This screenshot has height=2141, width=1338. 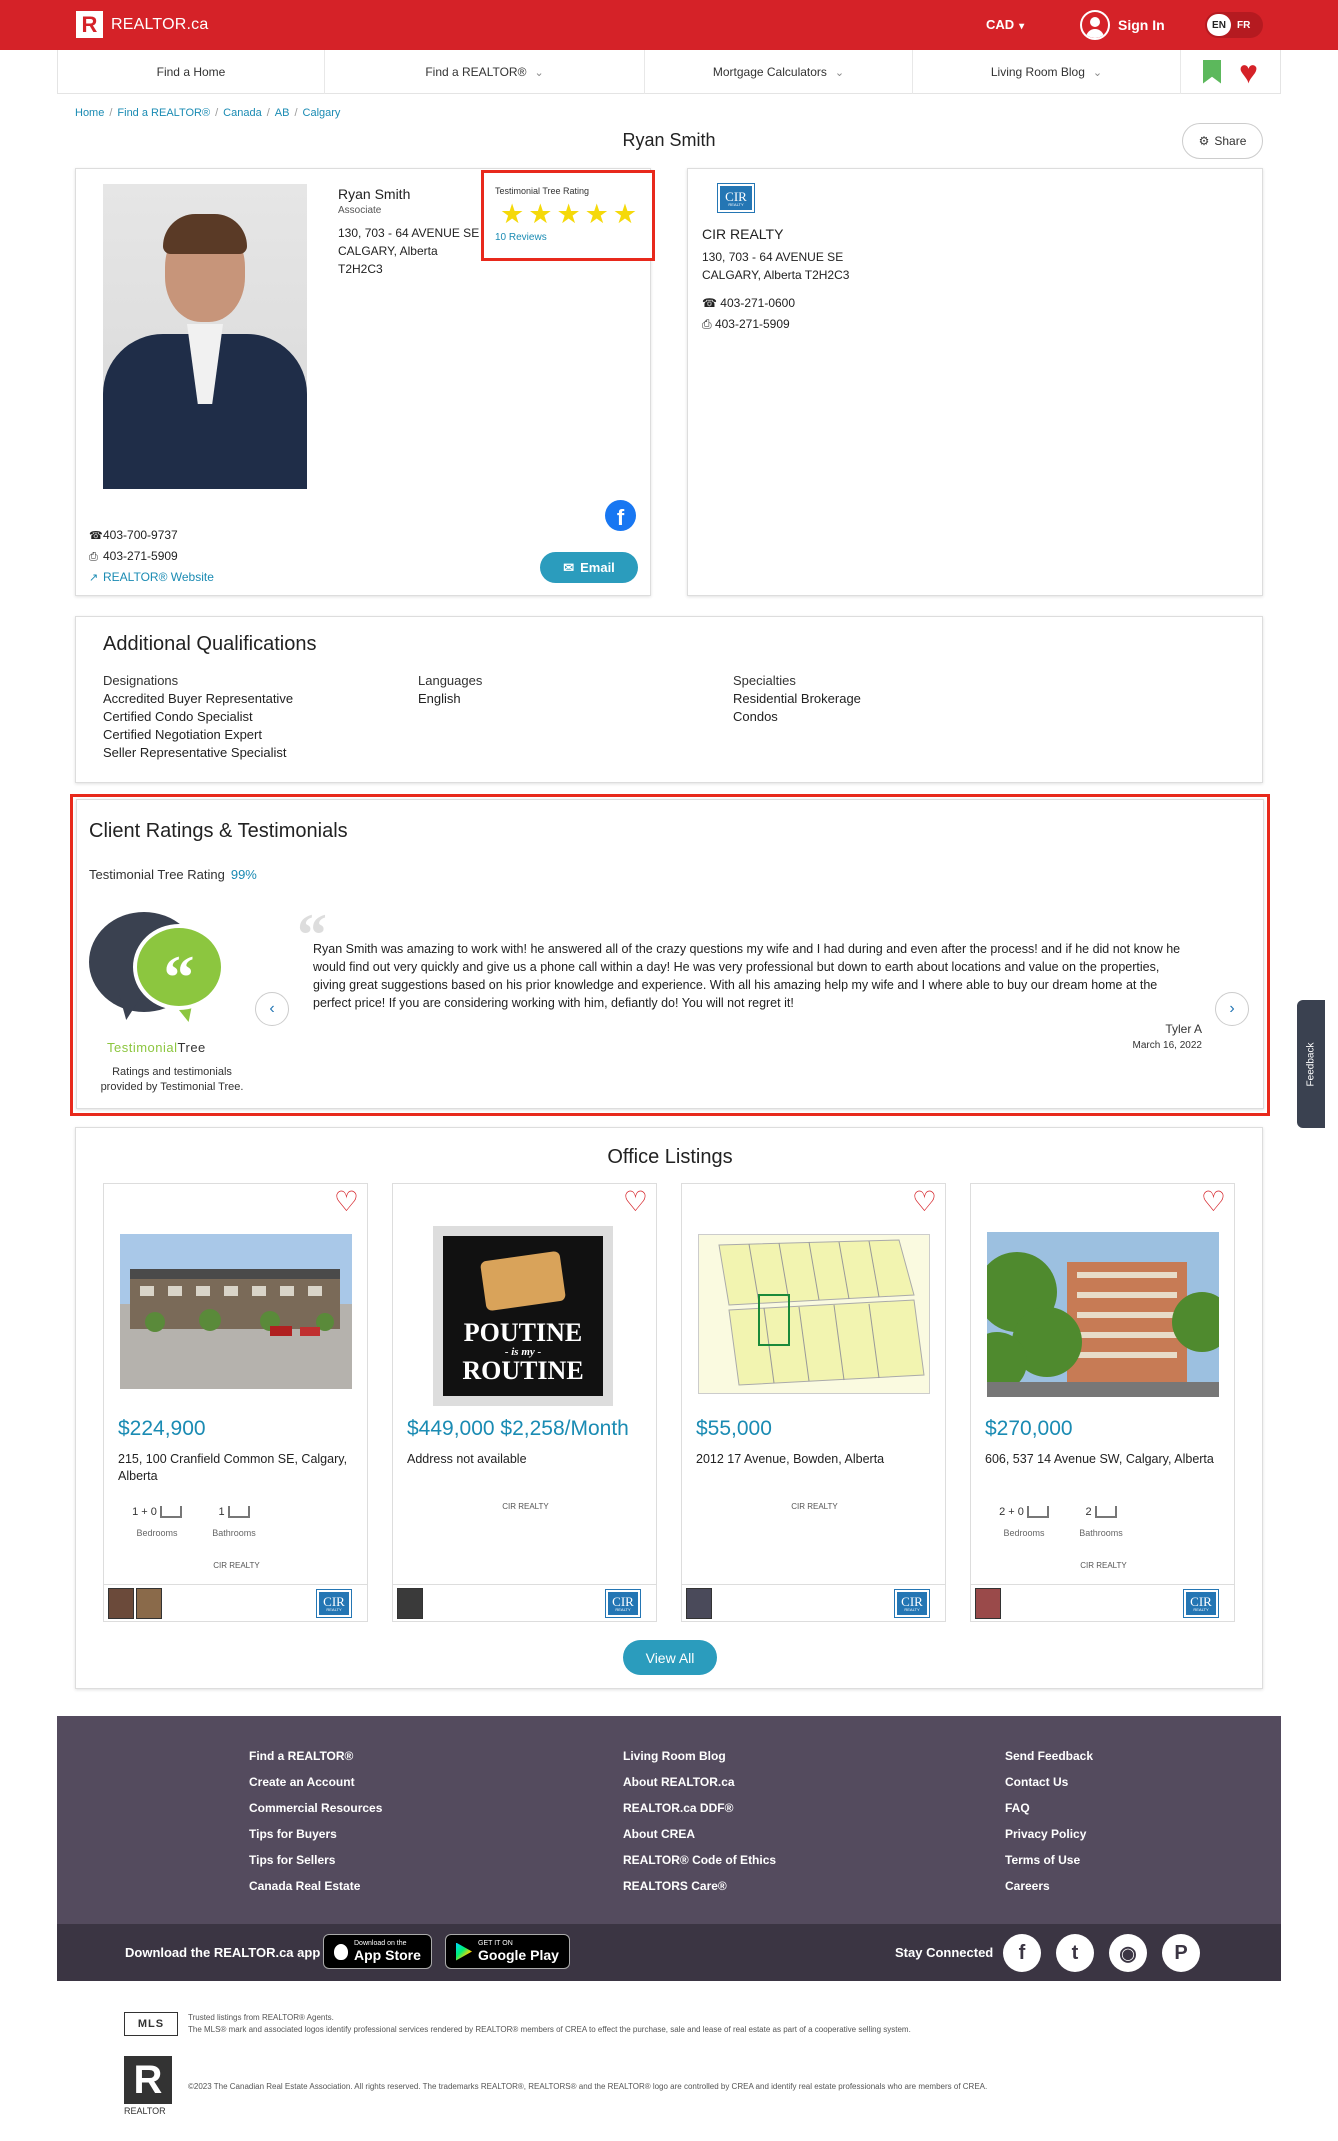 I want to click on language-toggle: EN FR, so click(x=1234, y=25).